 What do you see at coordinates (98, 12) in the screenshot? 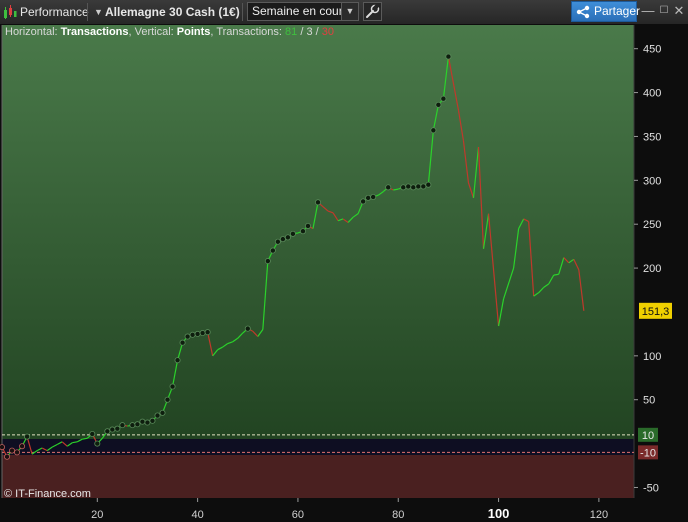
I see `instrument-dropdown-arrow-icon: ▼` at bounding box center [98, 12].